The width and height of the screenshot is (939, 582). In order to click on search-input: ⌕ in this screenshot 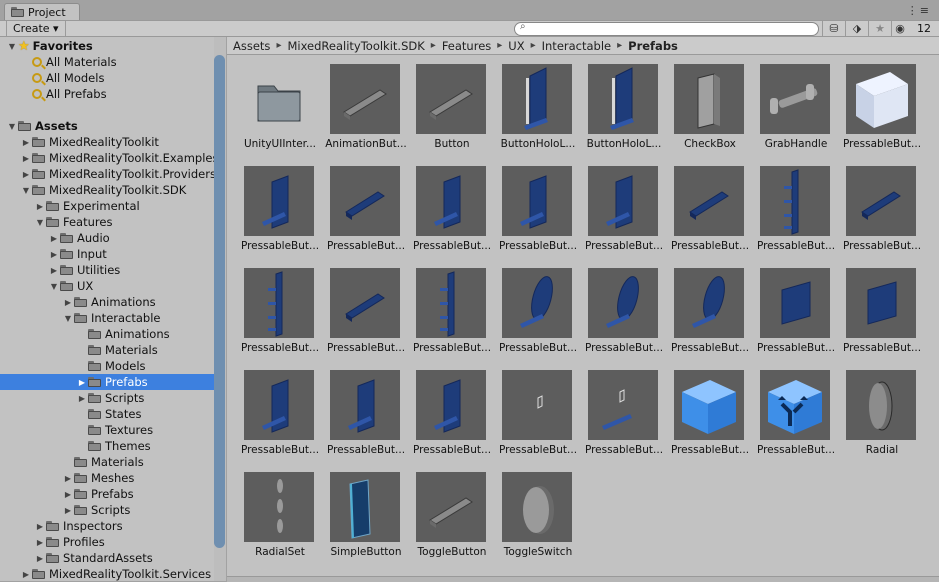, I will do `click(666, 28)`.